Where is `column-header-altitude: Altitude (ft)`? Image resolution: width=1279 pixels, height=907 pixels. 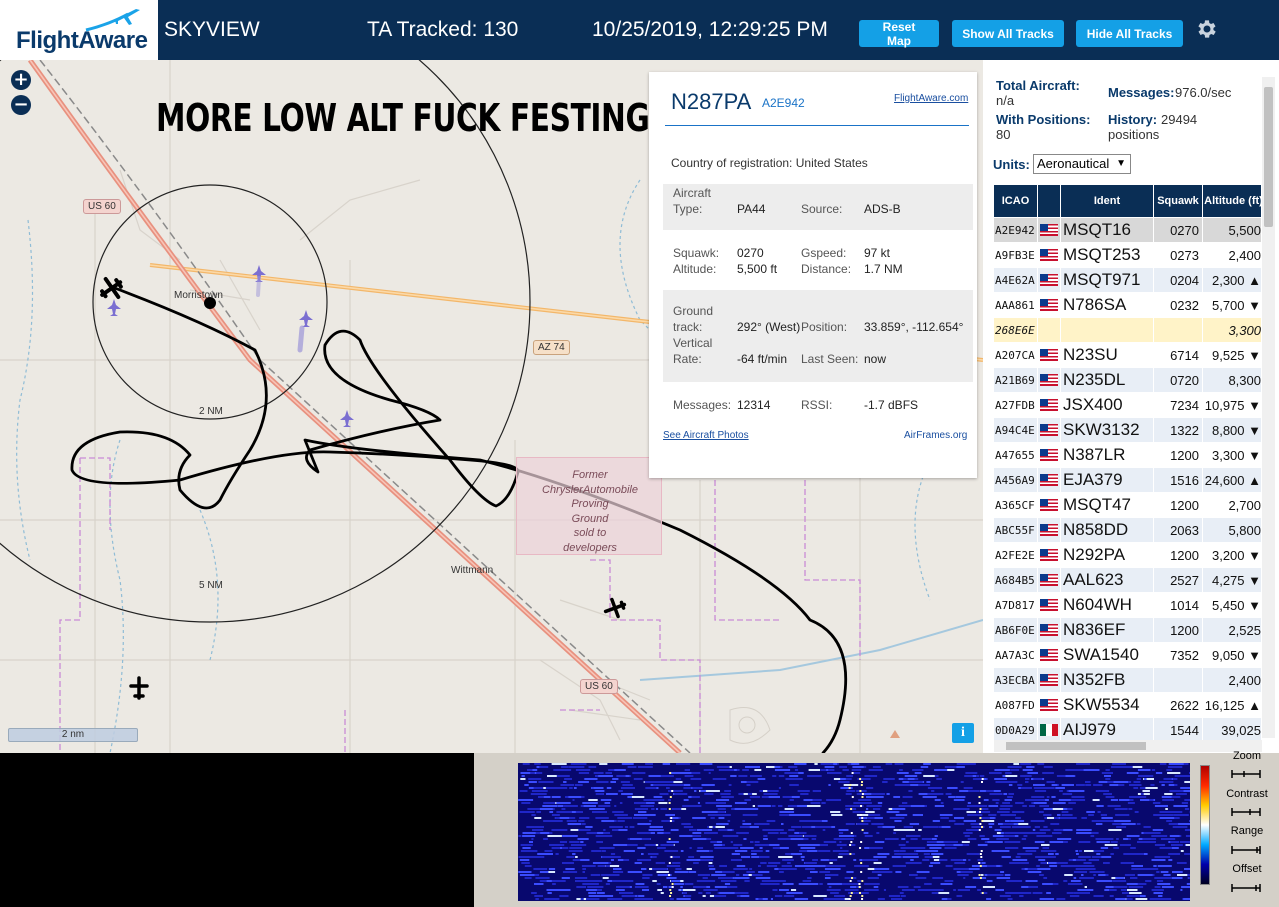
column-header-altitude: Altitude (ft) is located at coordinates (1232, 201).